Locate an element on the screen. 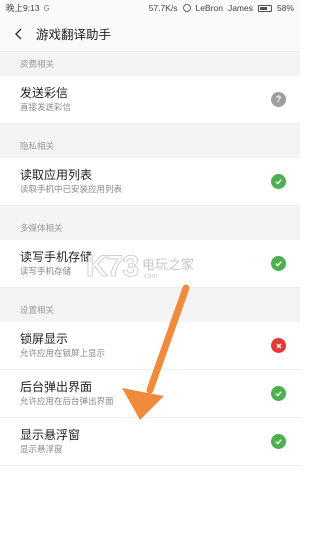 This screenshot has width=320, height=534. network-speed: 57.7K/s is located at coordinates (163, 8).